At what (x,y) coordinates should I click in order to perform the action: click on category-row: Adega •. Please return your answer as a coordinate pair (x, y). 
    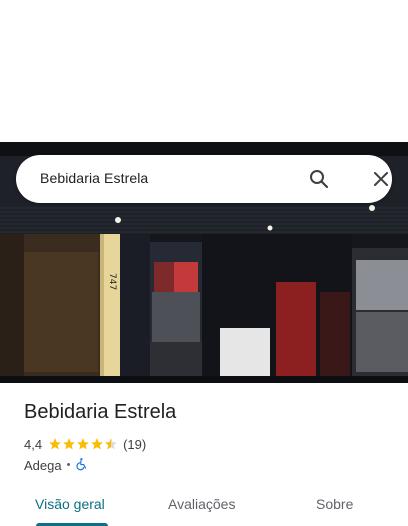
    Looking at the image, I should click on (56, 465).